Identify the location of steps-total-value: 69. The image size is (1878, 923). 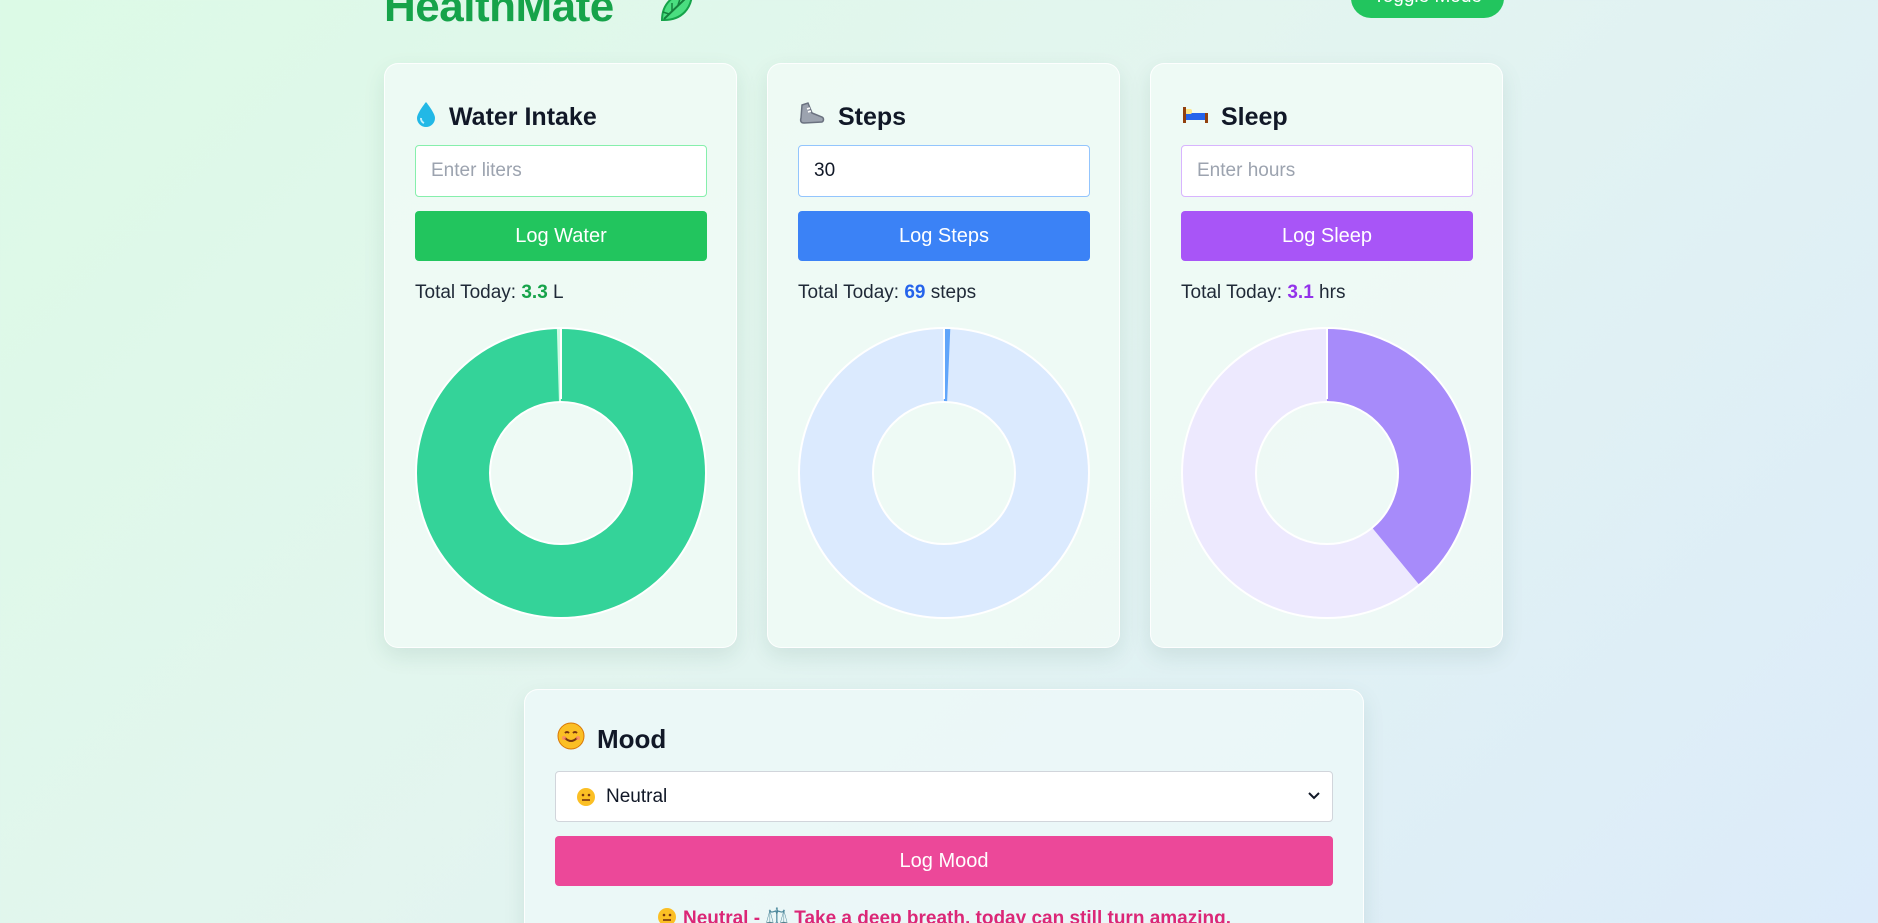
(915, 292).